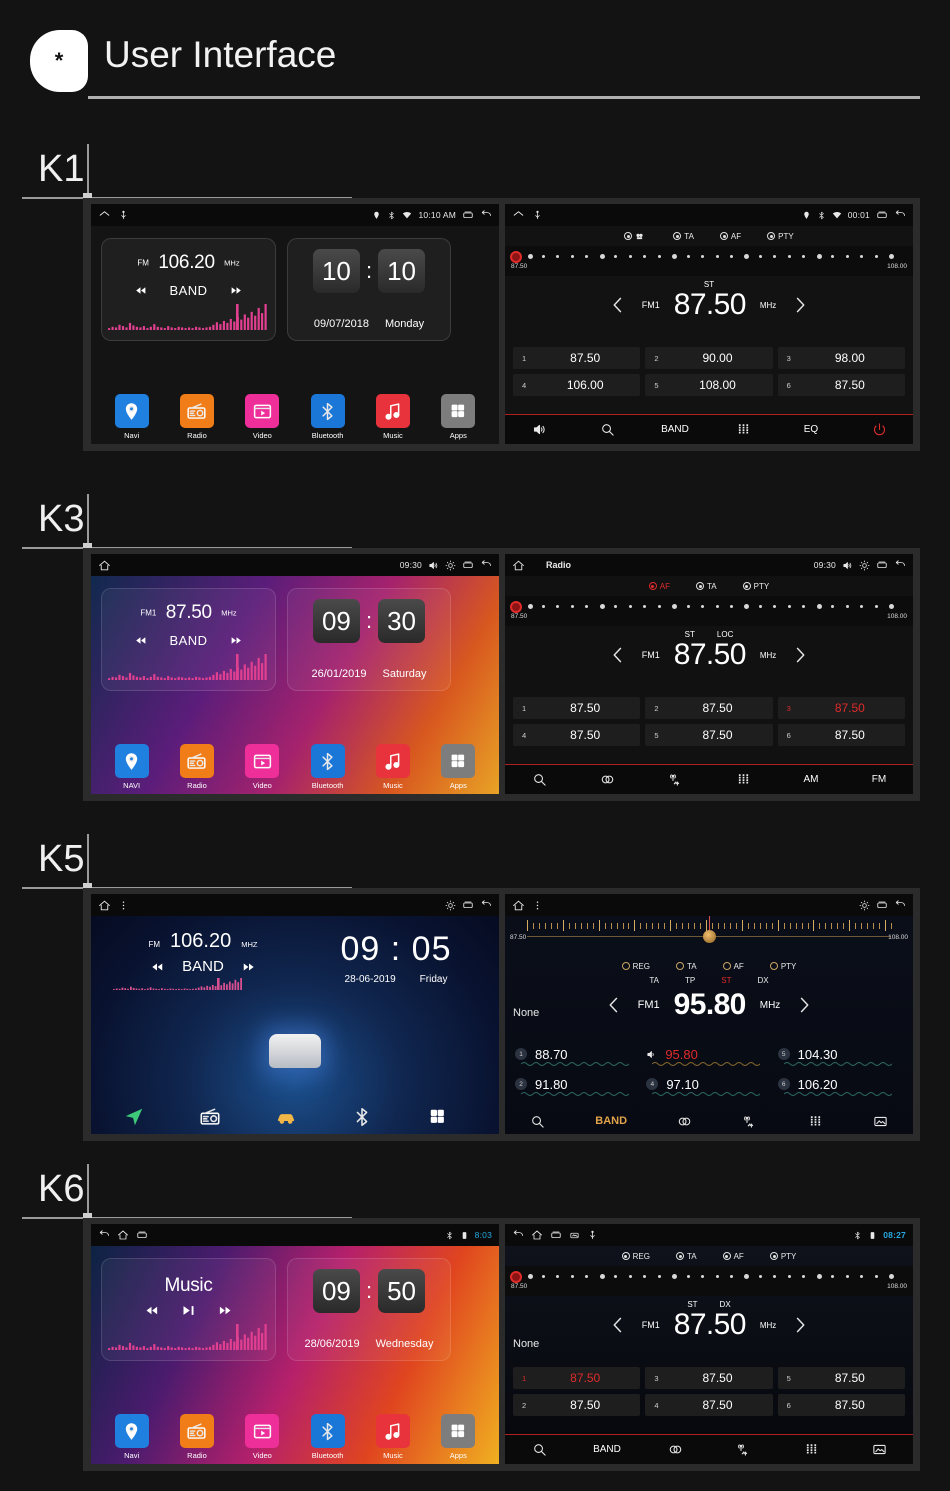 The width and height of the screenshot is (950, 1491). What do you see at coordinates (635, 236) in the screenshot?
I see `rds-reg-icon-toggle` at bounding box center [635, 236].